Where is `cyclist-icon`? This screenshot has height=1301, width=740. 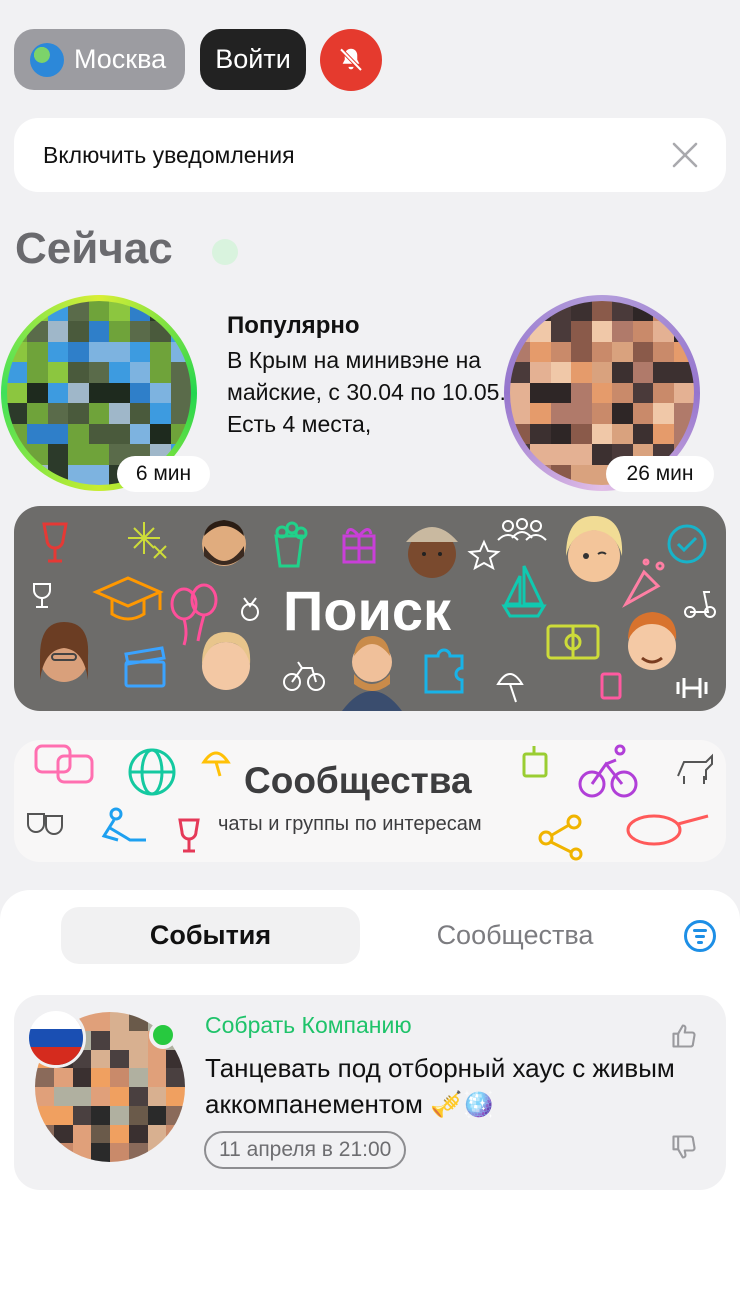 cyclist-icon is located at coordinates (608, 771).